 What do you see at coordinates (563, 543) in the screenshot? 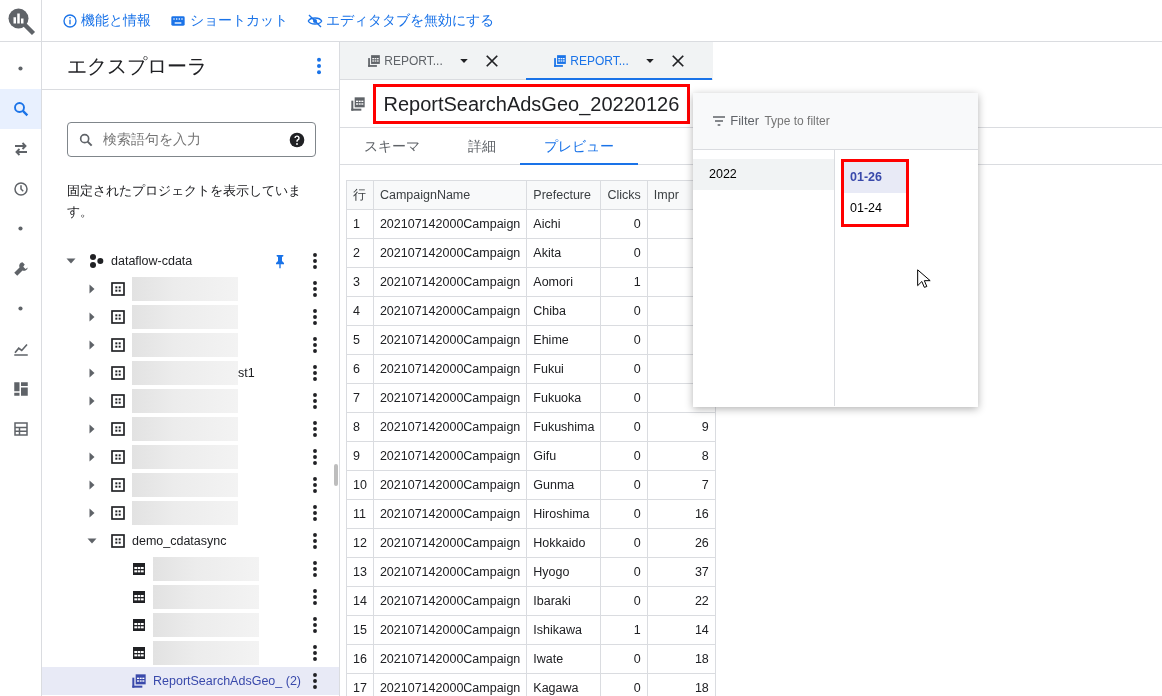
I see `table-cell: Hokkaido` at bounding box center [563, 543].